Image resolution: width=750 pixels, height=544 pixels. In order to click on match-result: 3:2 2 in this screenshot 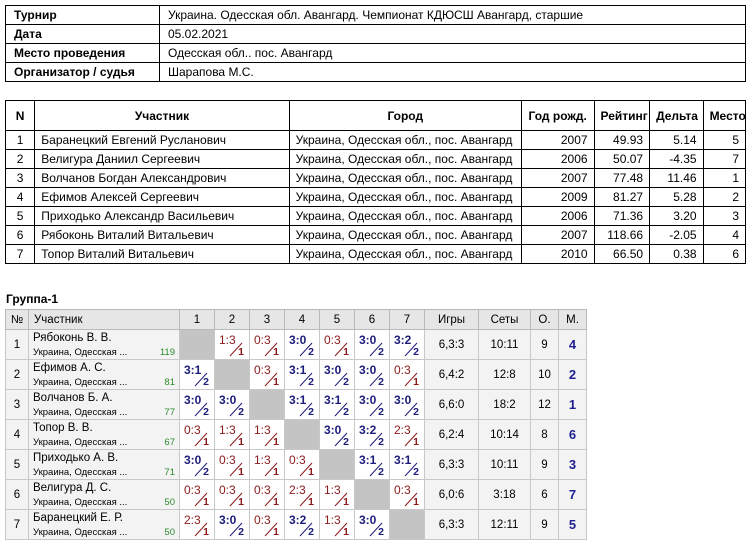, I will do `click(372, 434)`.